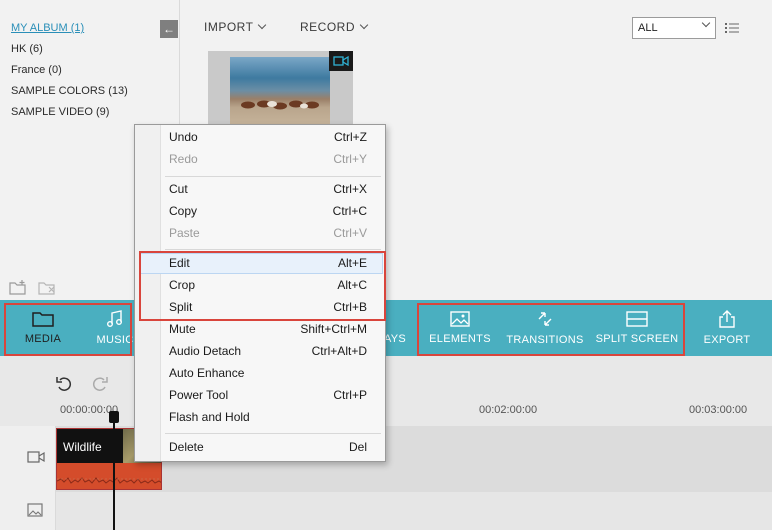  Describe the element at coordinates (82, 447) in the screenshot. I see `clip-title: Wildlife` at that location.